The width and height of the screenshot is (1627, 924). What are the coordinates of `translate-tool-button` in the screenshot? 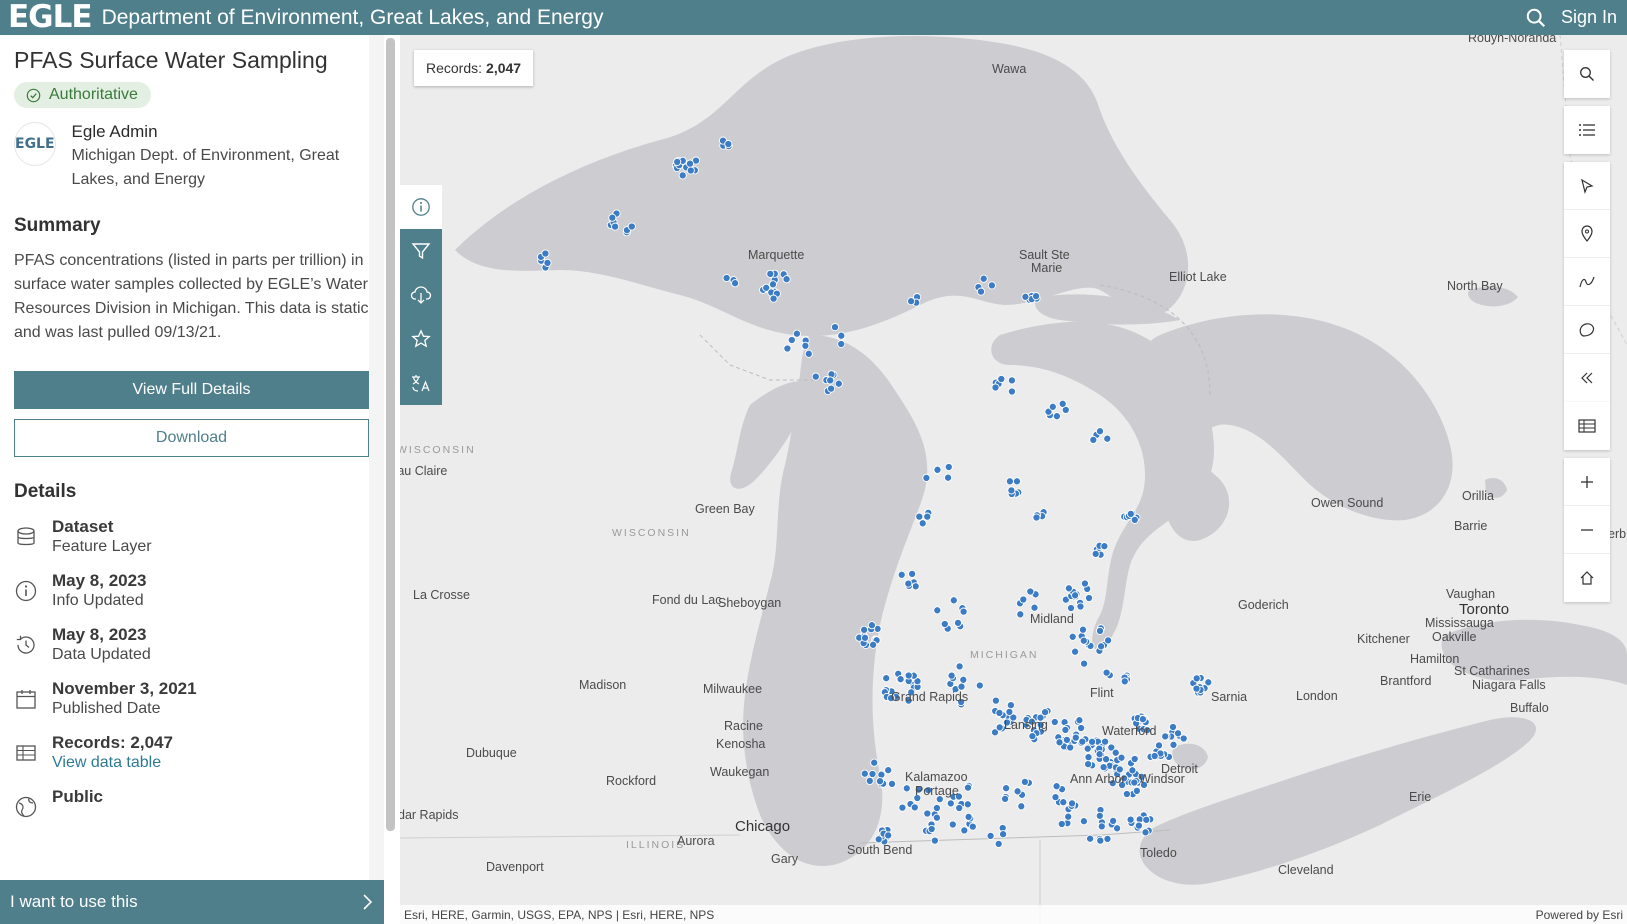 It's located at (421, 383).